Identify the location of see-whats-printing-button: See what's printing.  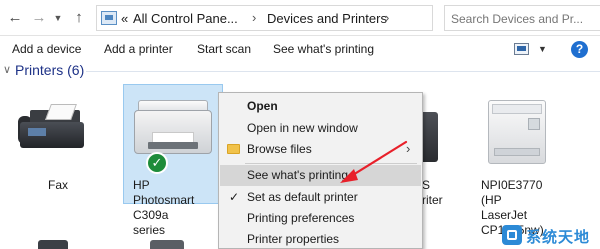
(323, 49).